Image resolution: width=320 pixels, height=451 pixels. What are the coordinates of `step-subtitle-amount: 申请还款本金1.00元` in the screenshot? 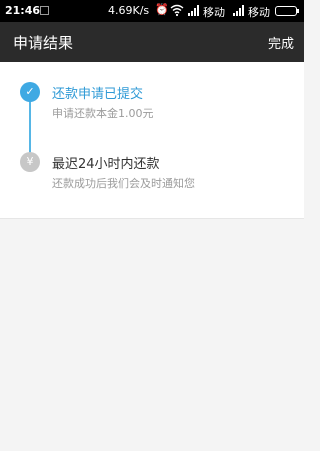 It's located at (103, 113).